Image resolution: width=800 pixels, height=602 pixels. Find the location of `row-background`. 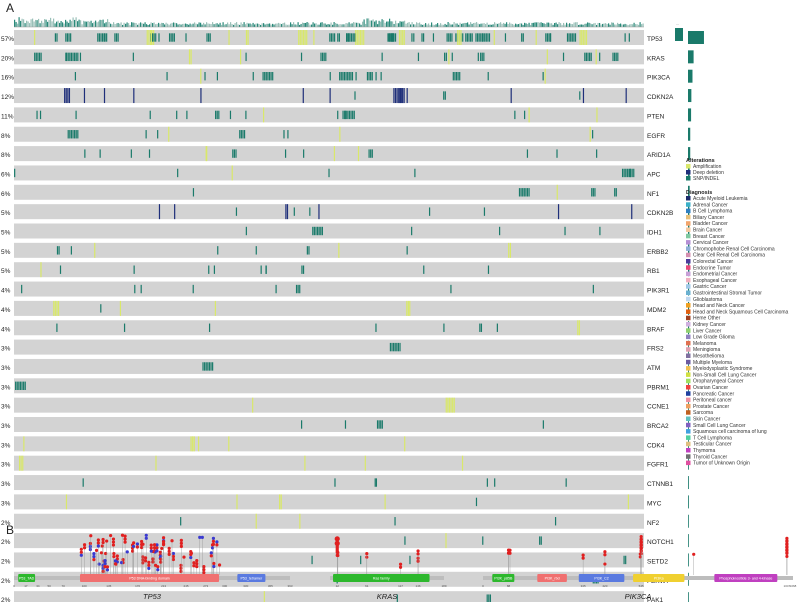

row-background is located at coordinates (329, 541).